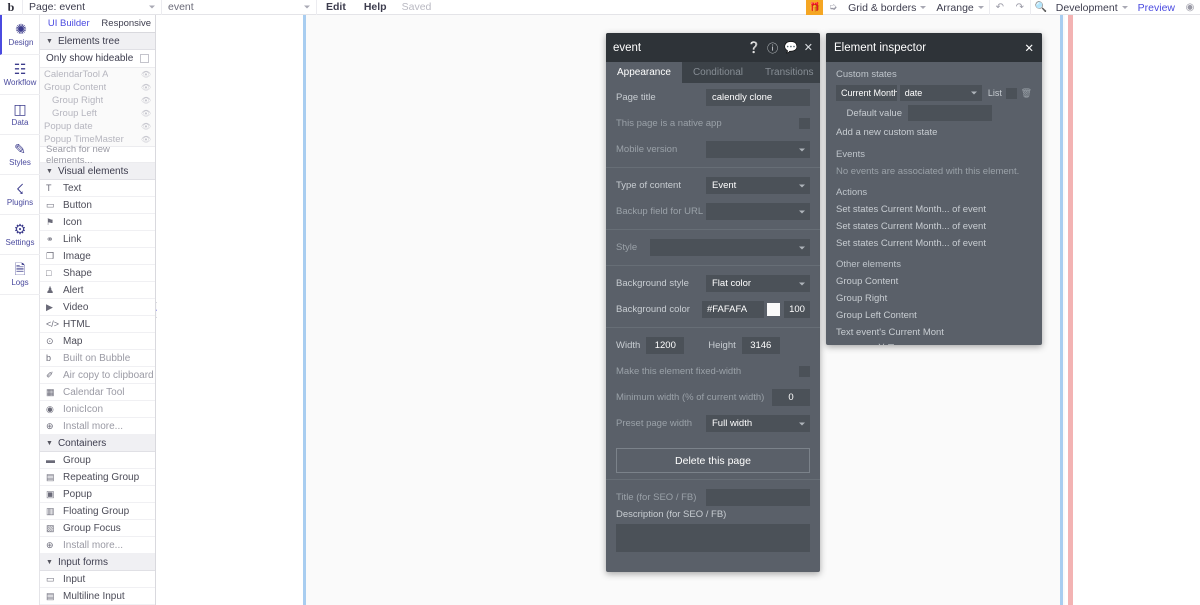  What do you see at coordinates (804, 371) in the screenshot?
I see `fixed-width-checkbox` at bounding box center [804, 371].